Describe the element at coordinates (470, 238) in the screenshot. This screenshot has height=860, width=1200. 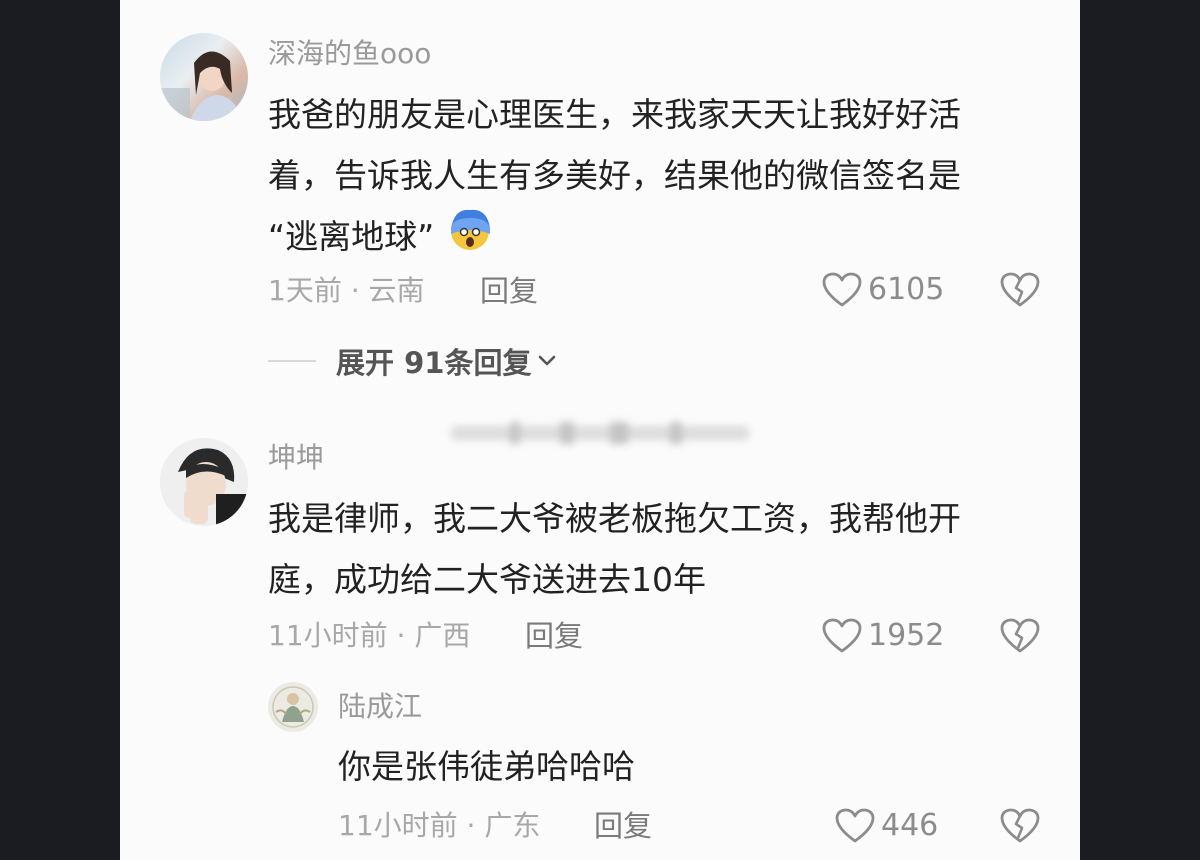
I see `scared-emoji-icon` at that location.